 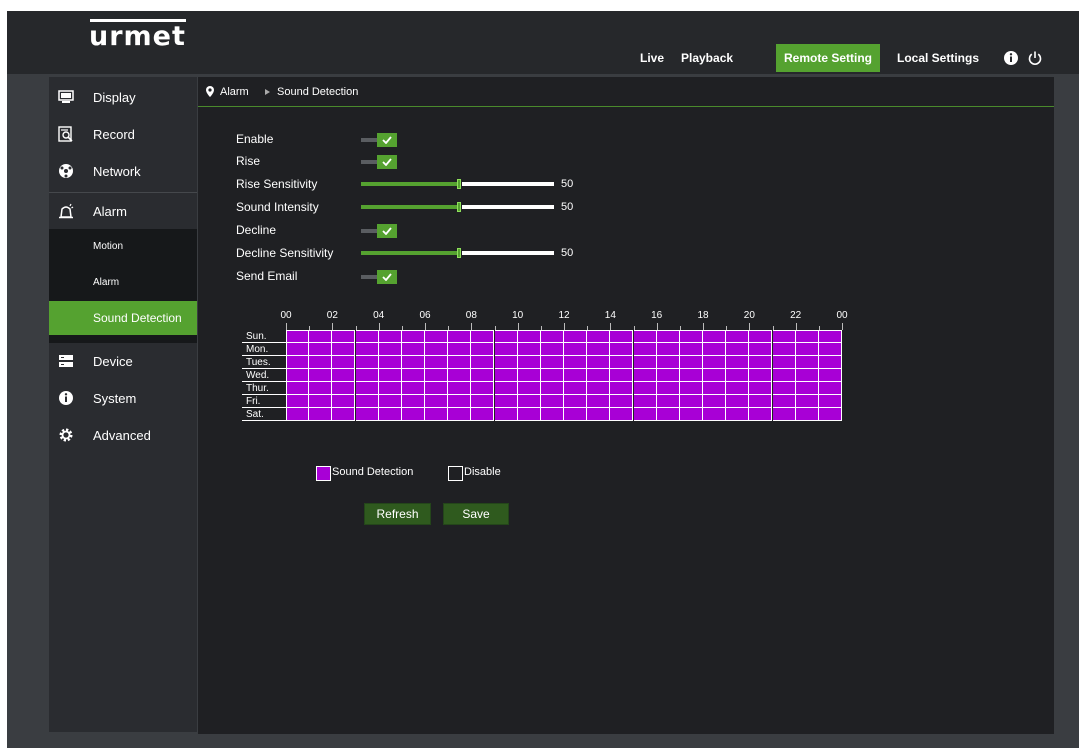 What do you see at coordinates (455, 473) in the screenshot?
I see `legend-disable-swatch` at bounding box center [455, 473].